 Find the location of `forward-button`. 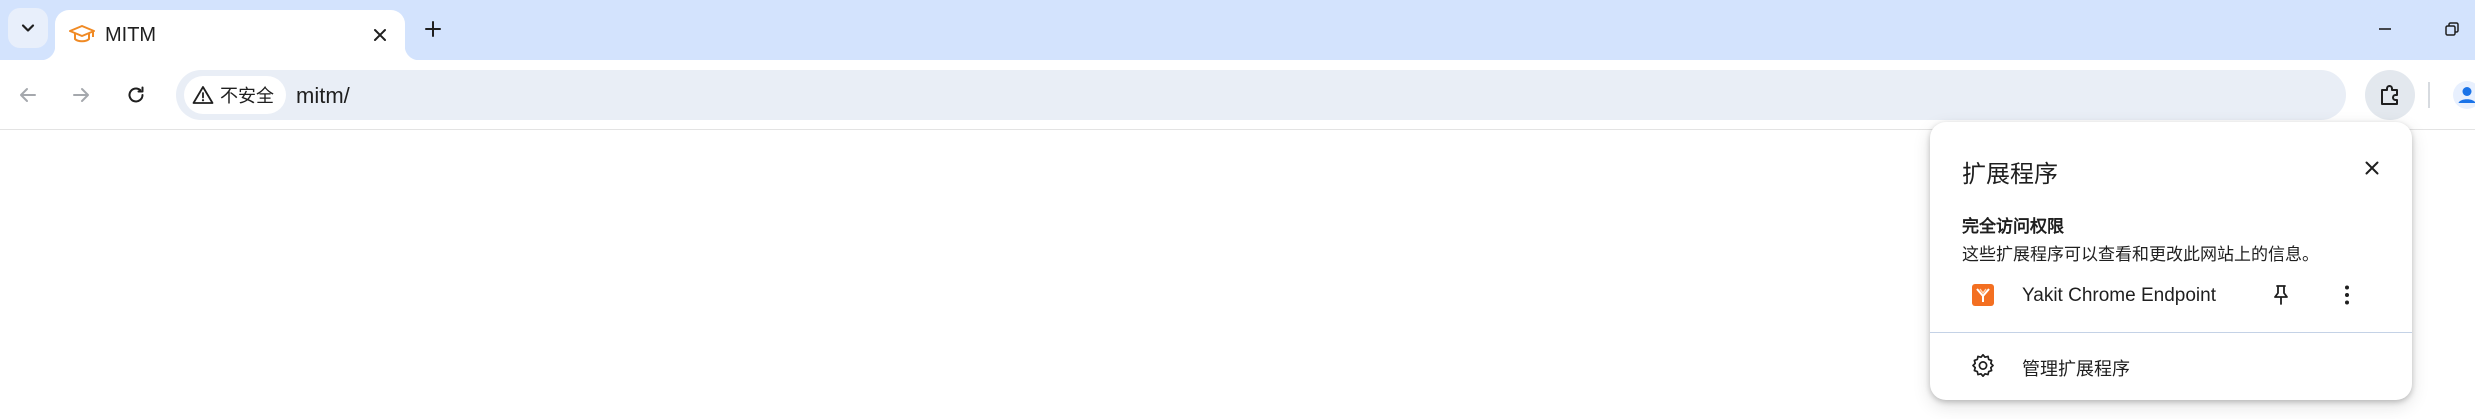

forward-button is located at coordinates (81, 95).